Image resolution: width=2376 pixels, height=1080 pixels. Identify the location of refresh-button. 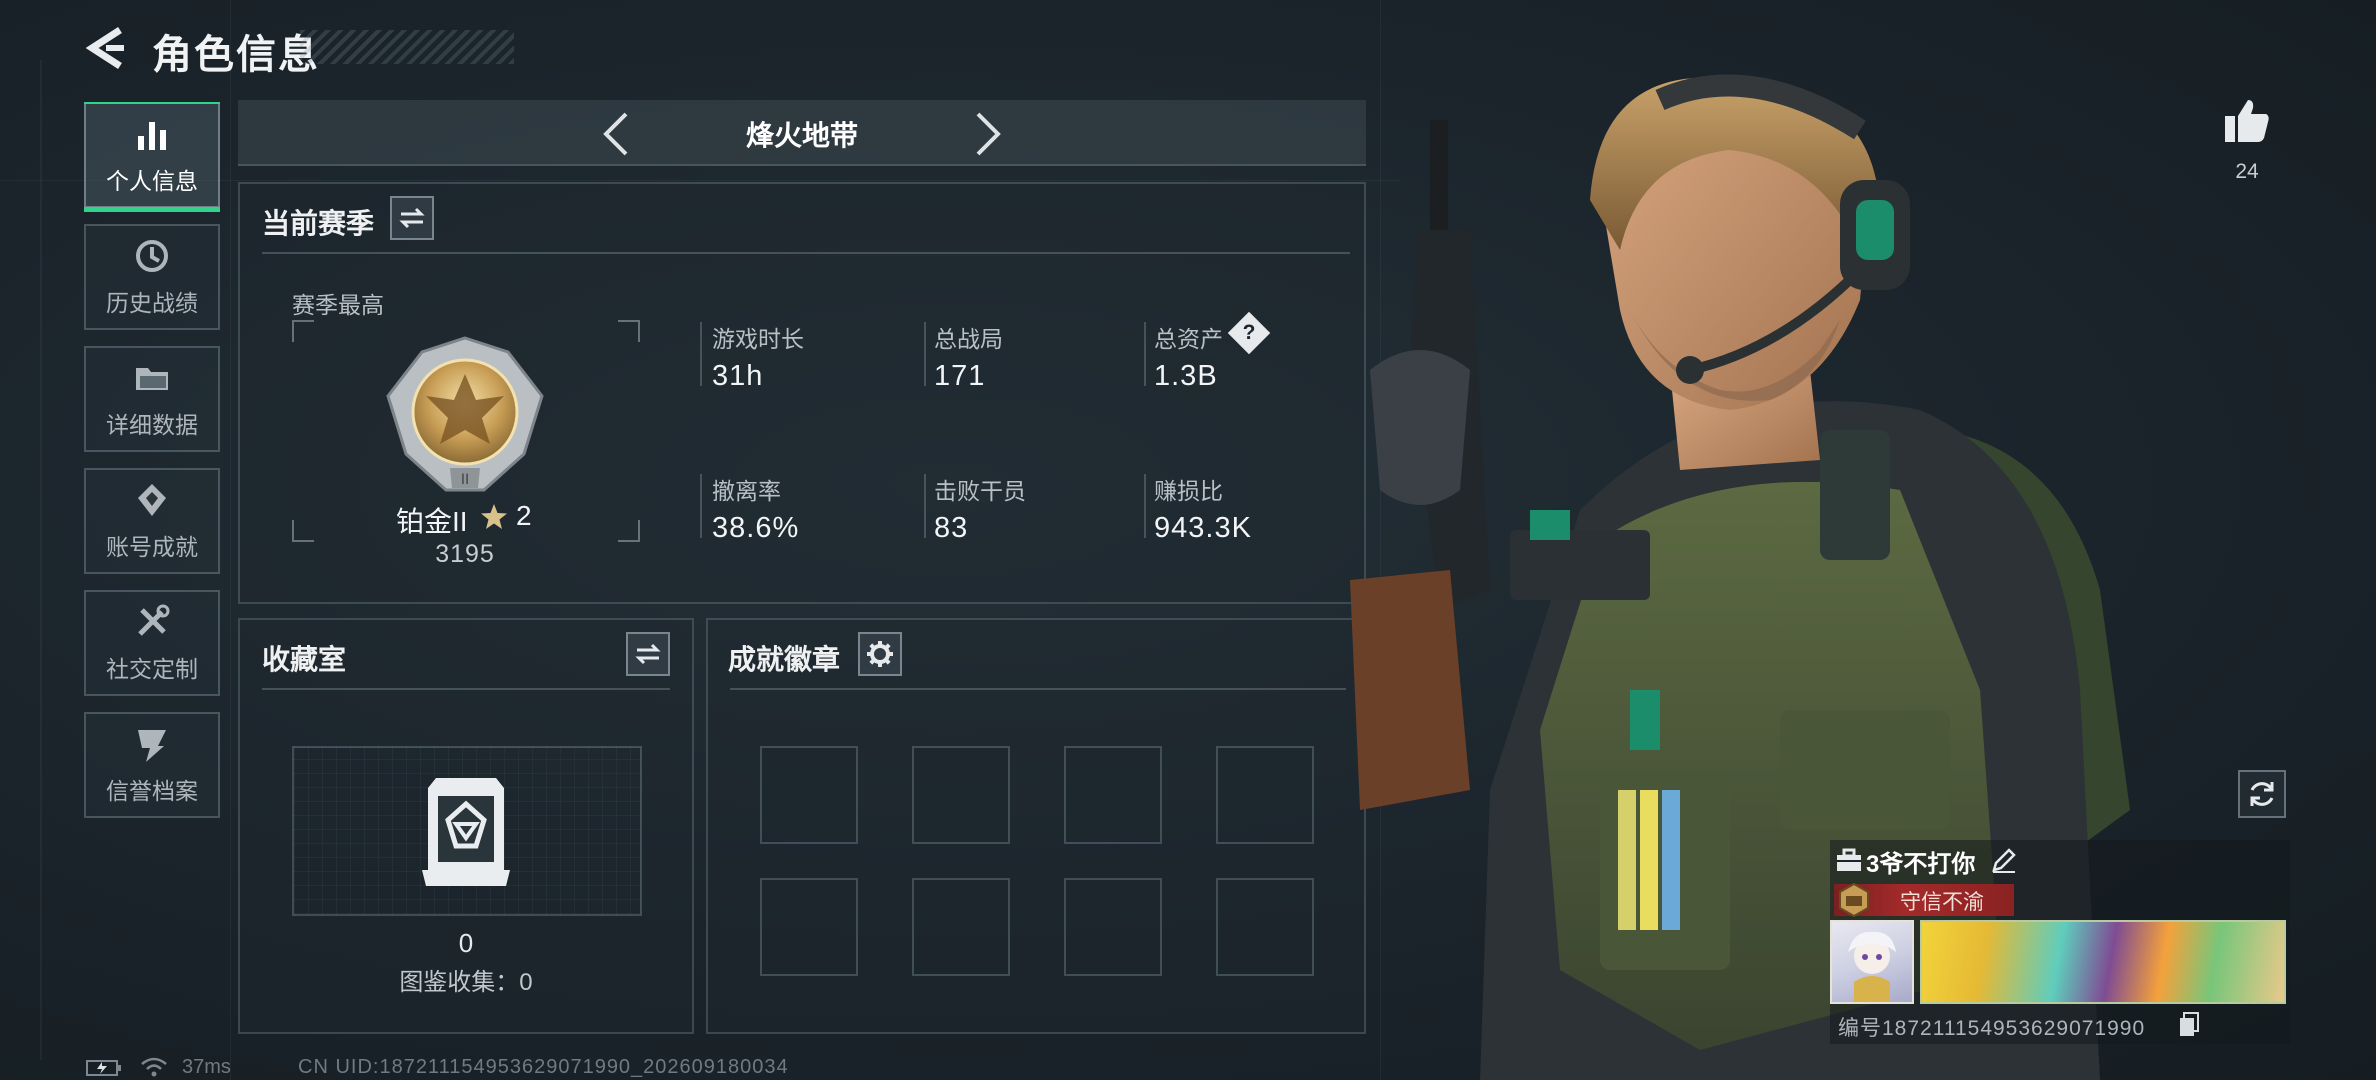
(2262, 794).